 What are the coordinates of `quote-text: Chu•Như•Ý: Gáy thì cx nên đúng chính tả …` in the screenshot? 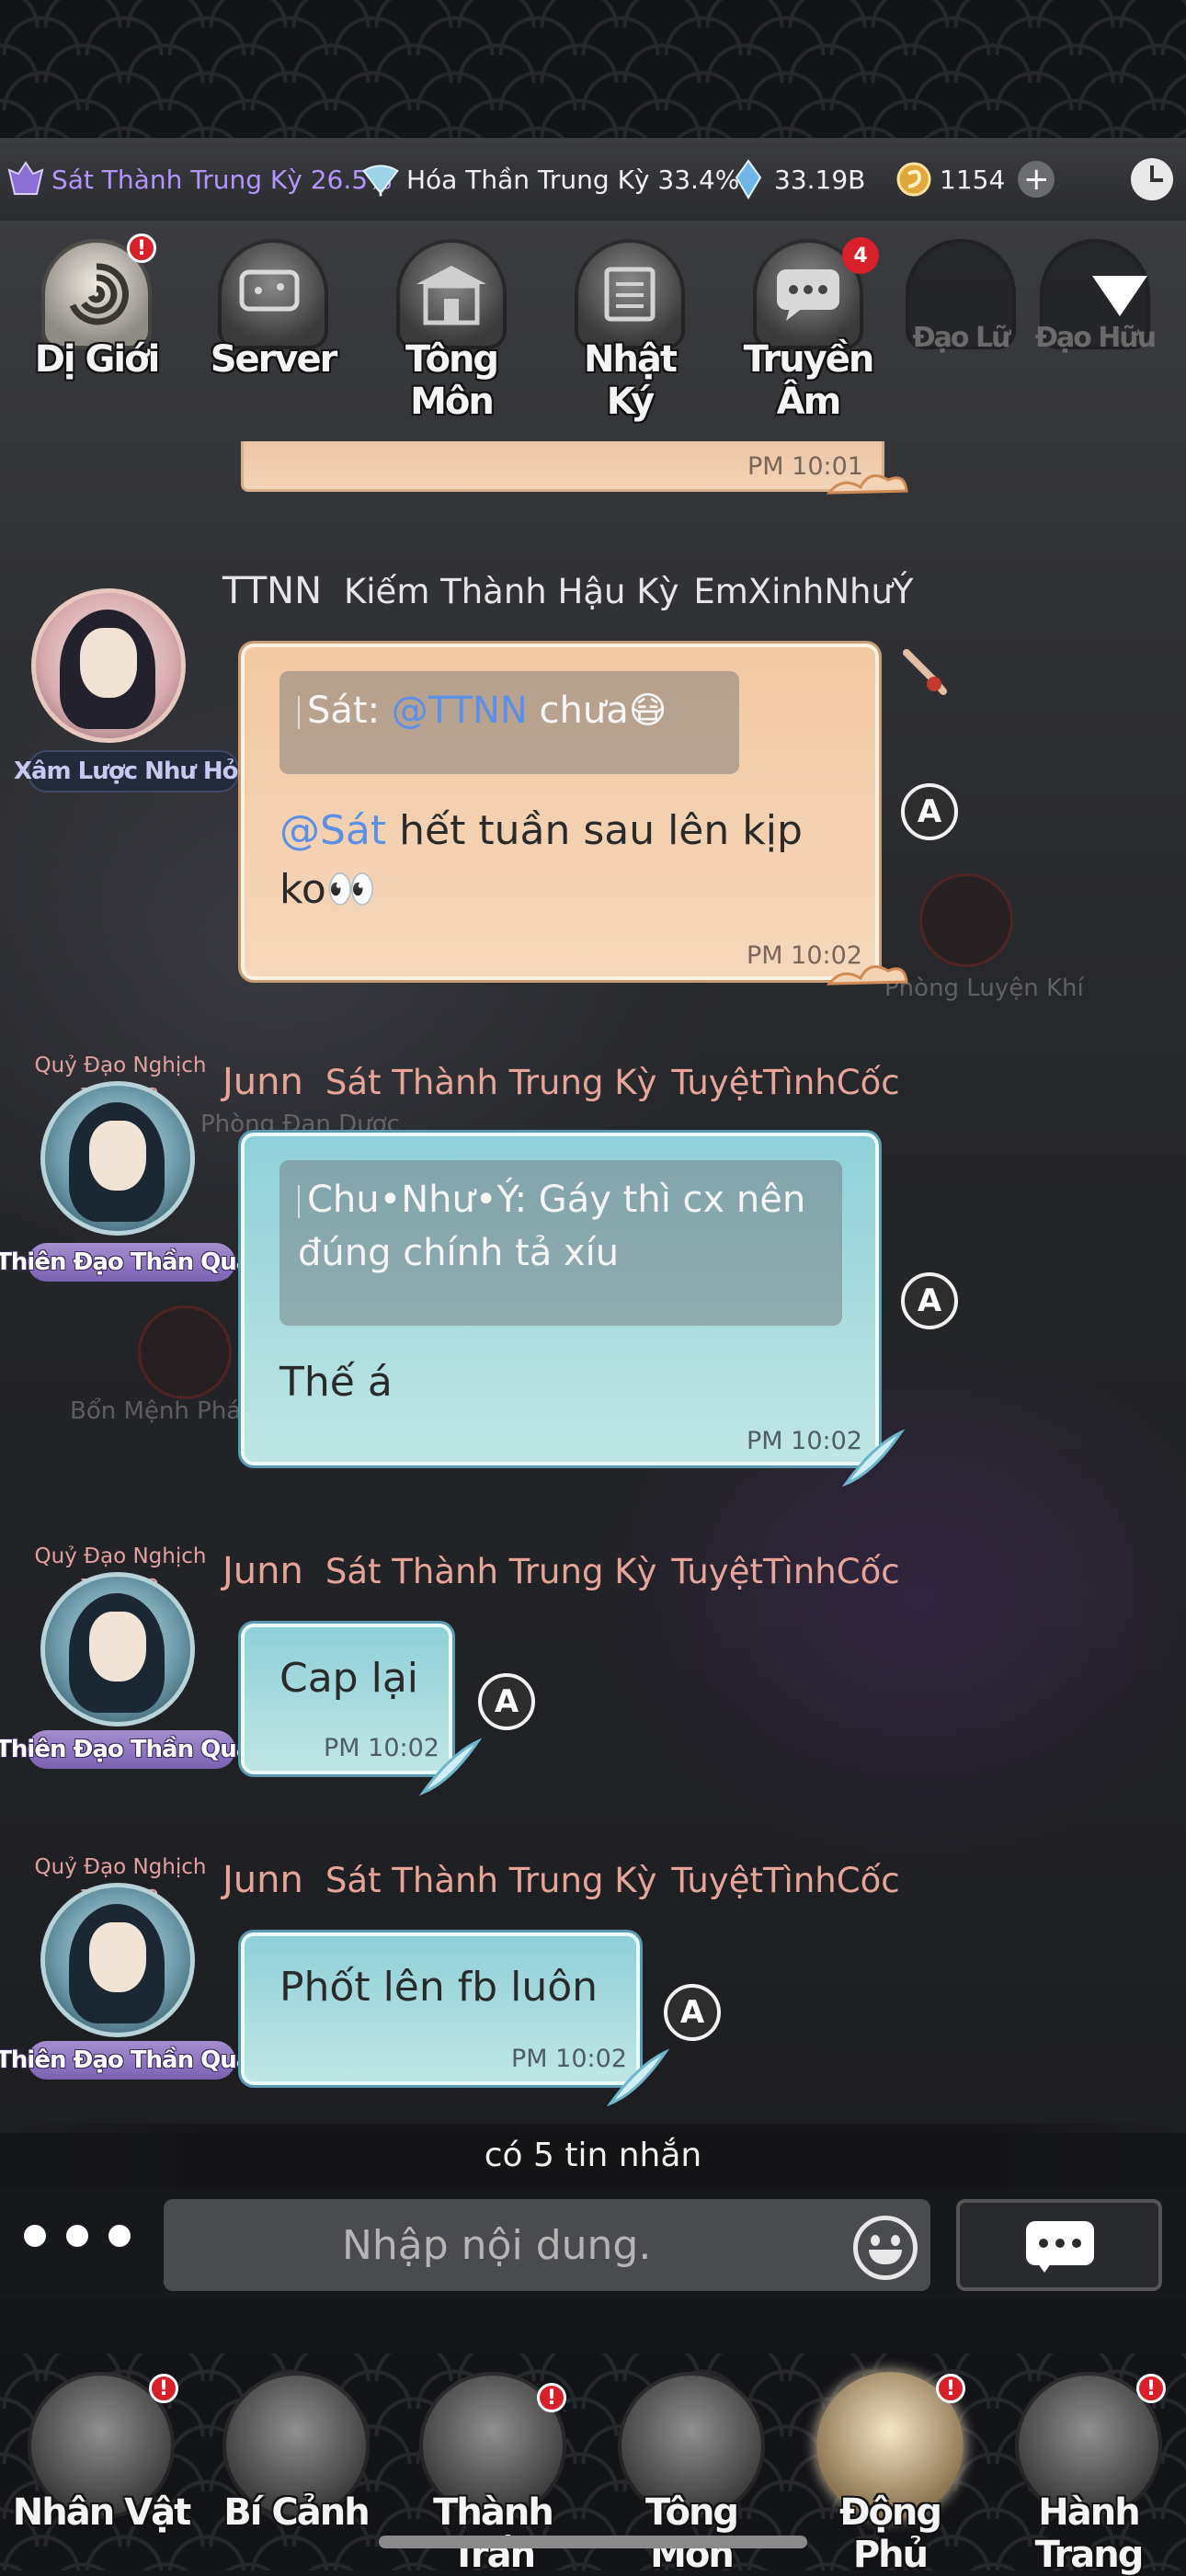 It's located at (552, 1226).